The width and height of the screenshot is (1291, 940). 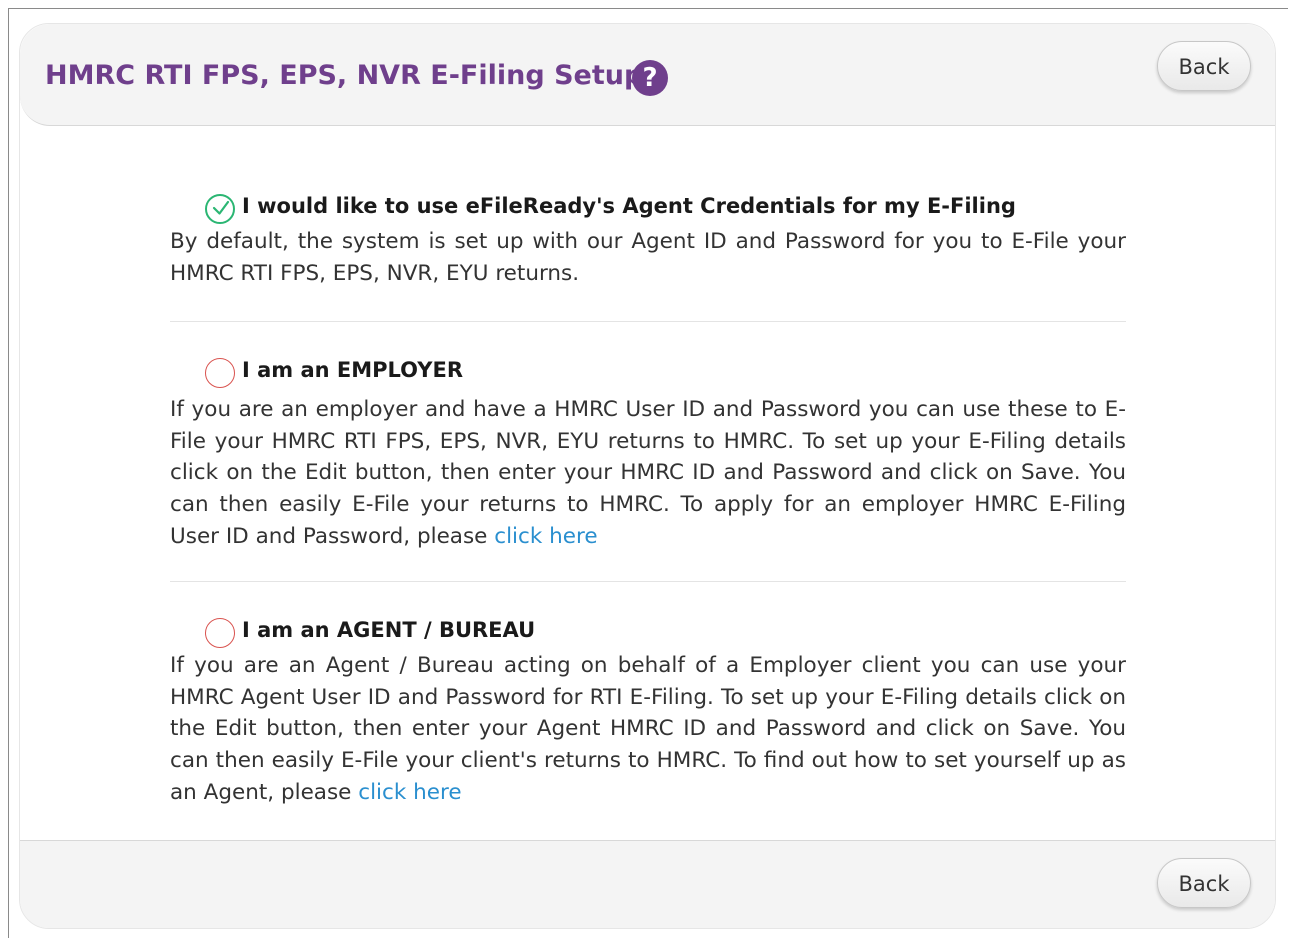 I want to click on radio-agent-credentials, so click(x=220, y=209).